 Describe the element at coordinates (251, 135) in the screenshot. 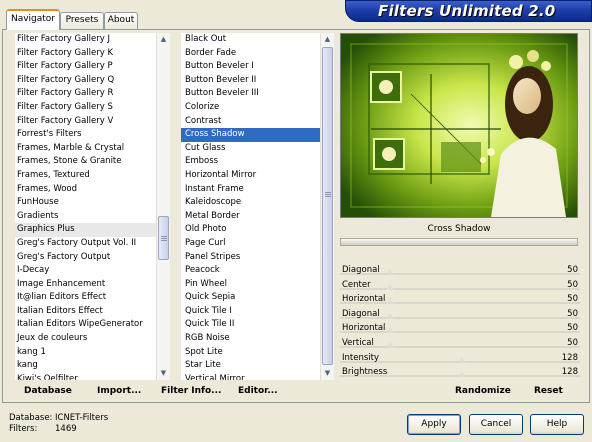

I see `filter-item: Cross Shadow` at that location.